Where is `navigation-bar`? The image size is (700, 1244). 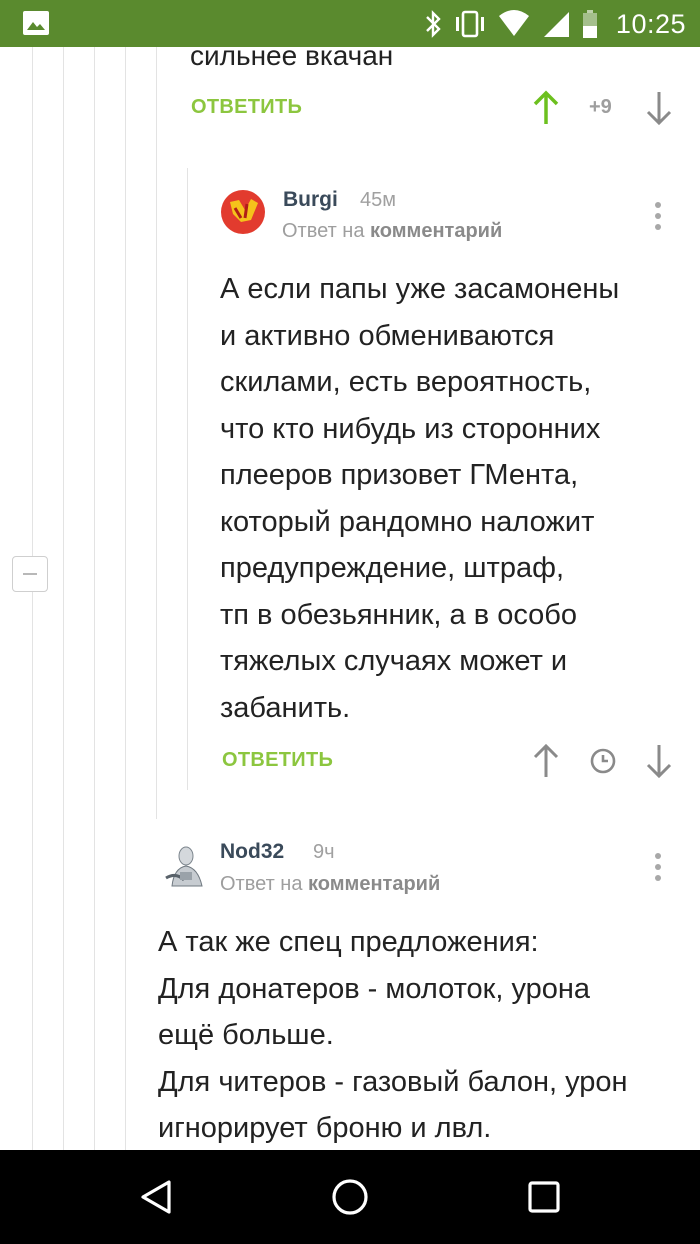 navigation-bar is located at coordinates (350, 1197).